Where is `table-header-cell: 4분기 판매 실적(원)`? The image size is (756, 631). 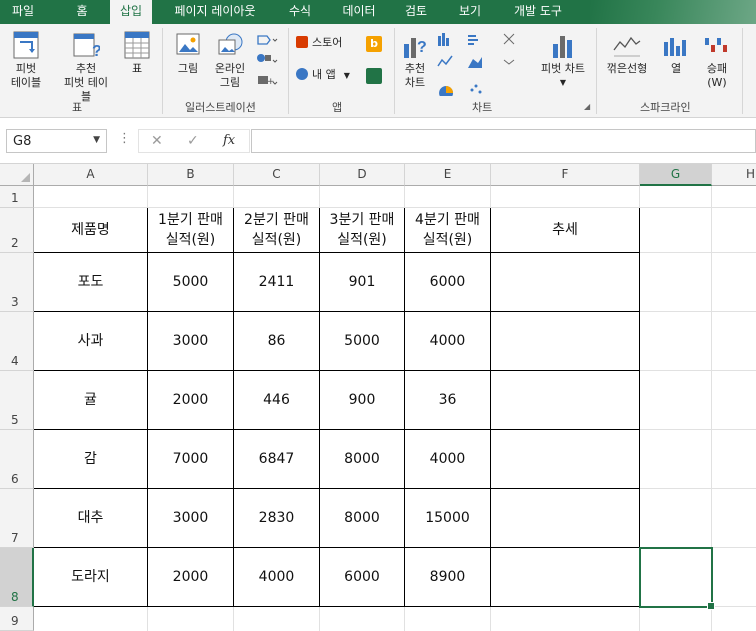 table-header-cell: 4분기 판매 실적(원) is located at coordinates (448, 230).